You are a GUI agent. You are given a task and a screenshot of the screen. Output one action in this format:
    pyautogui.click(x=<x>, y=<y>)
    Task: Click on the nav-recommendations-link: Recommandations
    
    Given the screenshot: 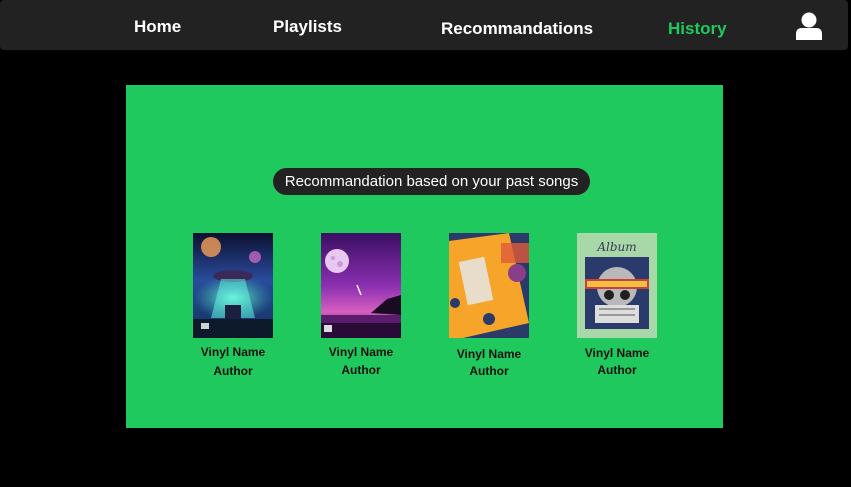 What is the action you would take?
    pyautogui.click(x=517, y=29)
    